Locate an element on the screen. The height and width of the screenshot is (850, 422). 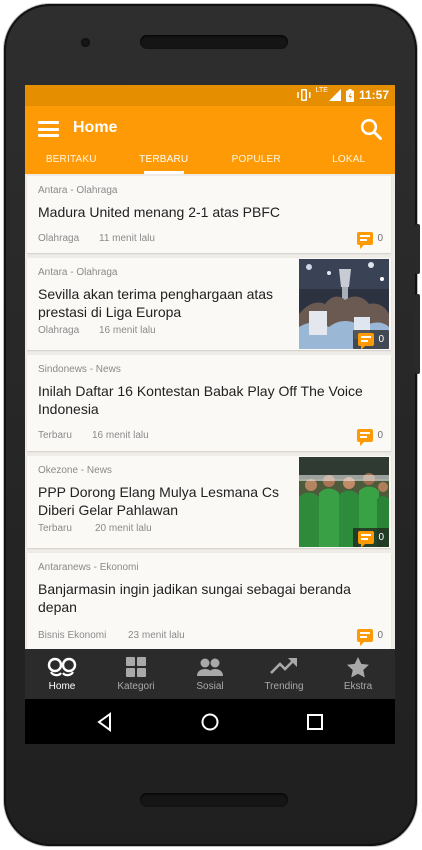
volume-button is located at coordinates (417, 334).